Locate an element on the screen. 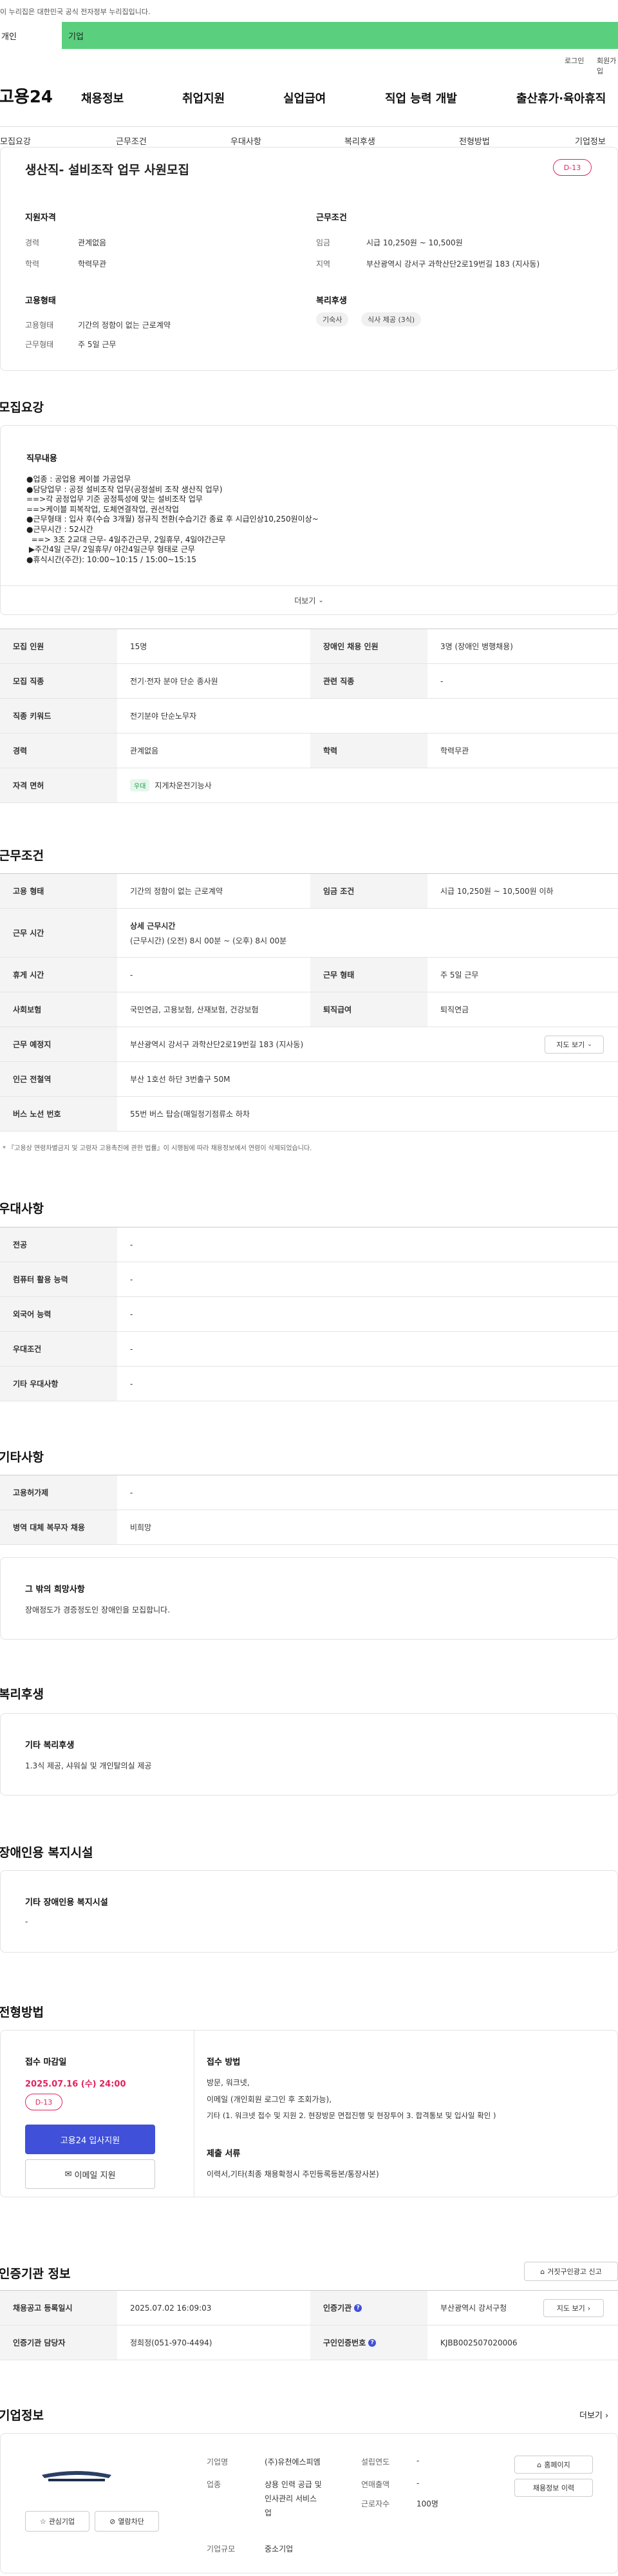 The height and width of the screenshot is (2576, 618). tab-individual: 개인 is located at coordinates (31, 36).